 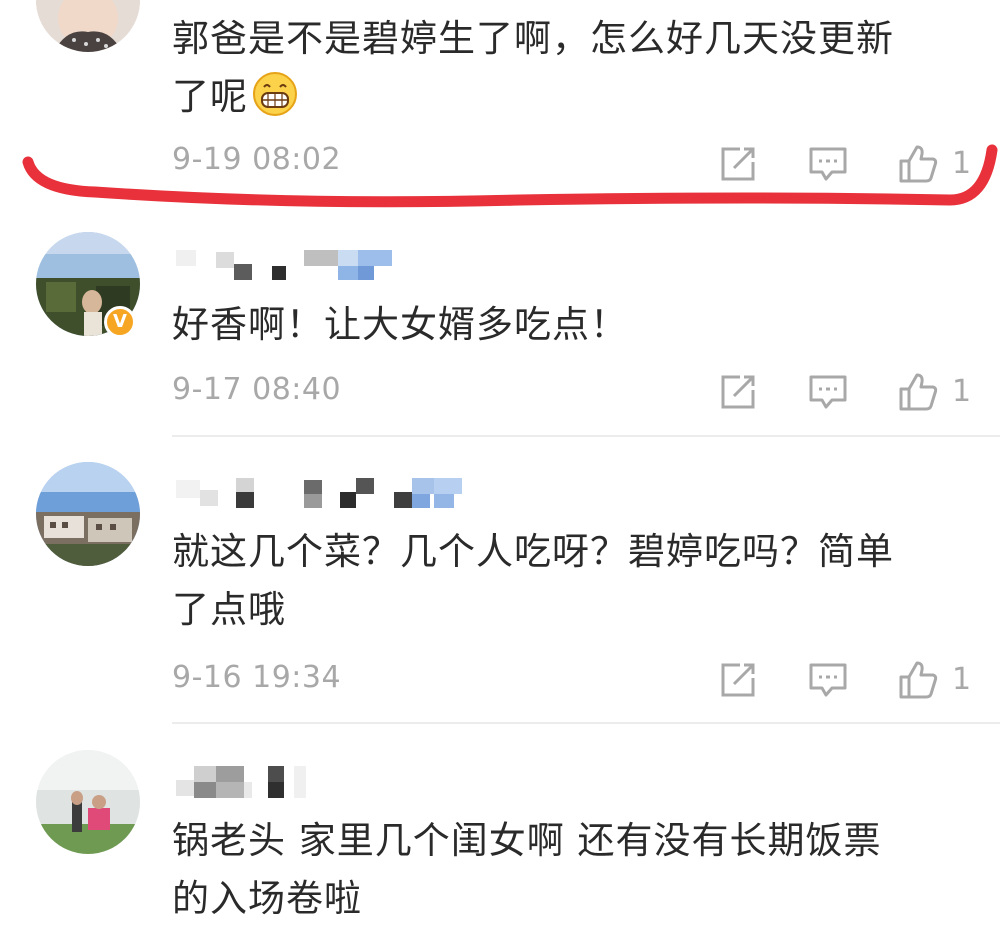 What do you see at coordinates (510, 176) in the screenshot?
I see `red-annotation-stroke` at bounding box center [510, 176].